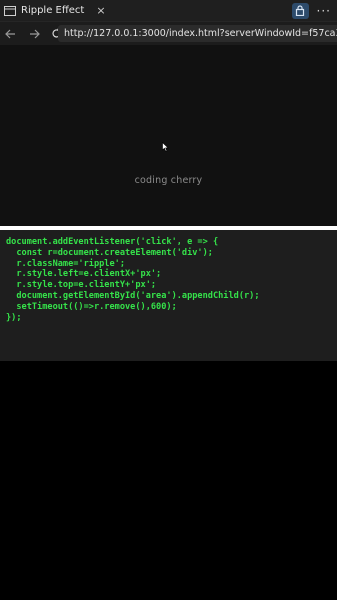  I want to click on more-options-button: ···, so click(324, 11).